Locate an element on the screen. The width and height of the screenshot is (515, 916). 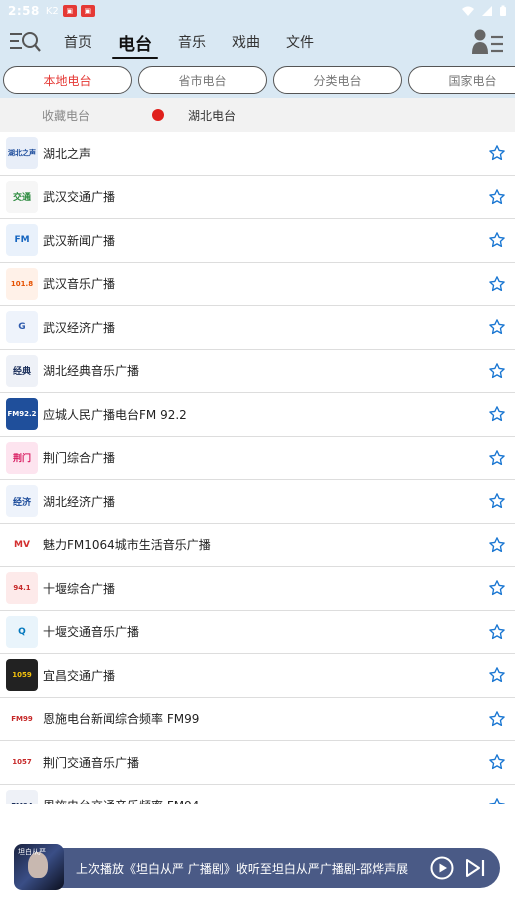
status-time: 2:58 is located at coordinates (24, 11).